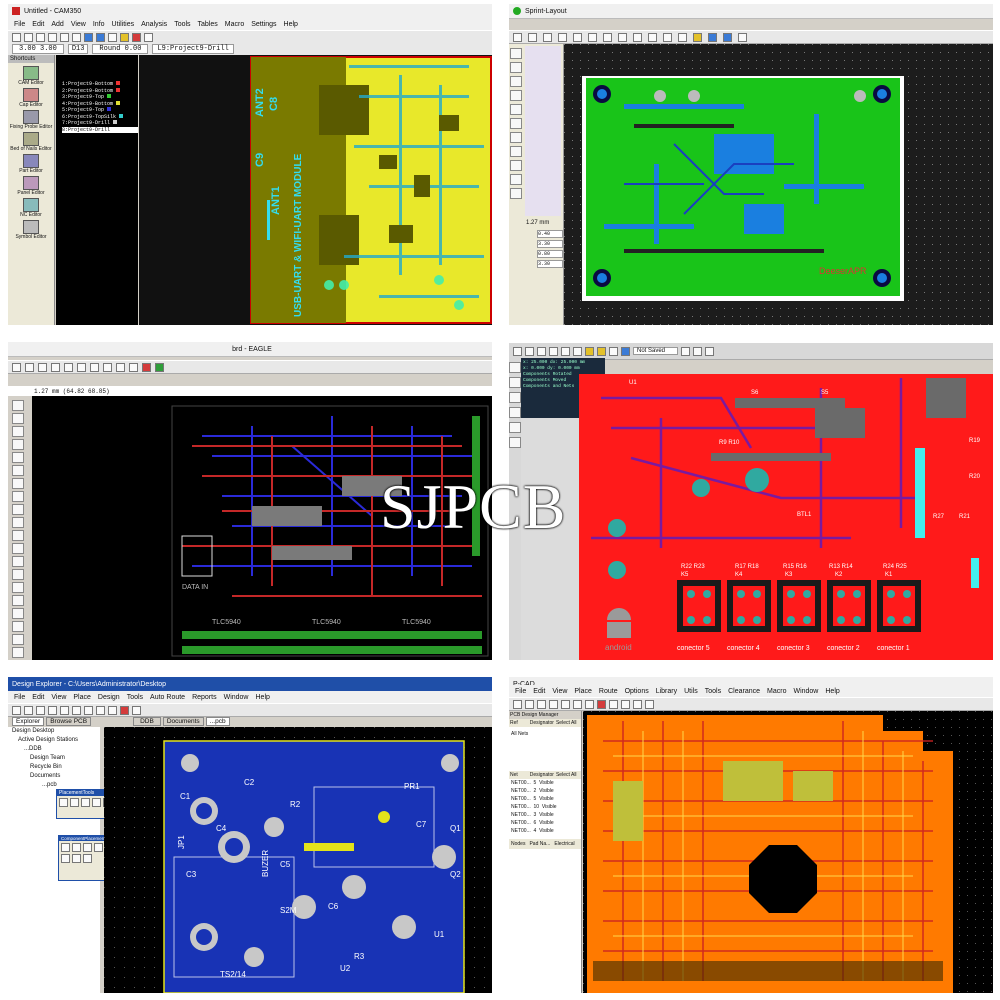 The height and width of the screenshot is (1000, 1000). Describe the element at coordinates (167, 697) in the screenshot. I see `menu-auto-route: Auto Route` at that location.